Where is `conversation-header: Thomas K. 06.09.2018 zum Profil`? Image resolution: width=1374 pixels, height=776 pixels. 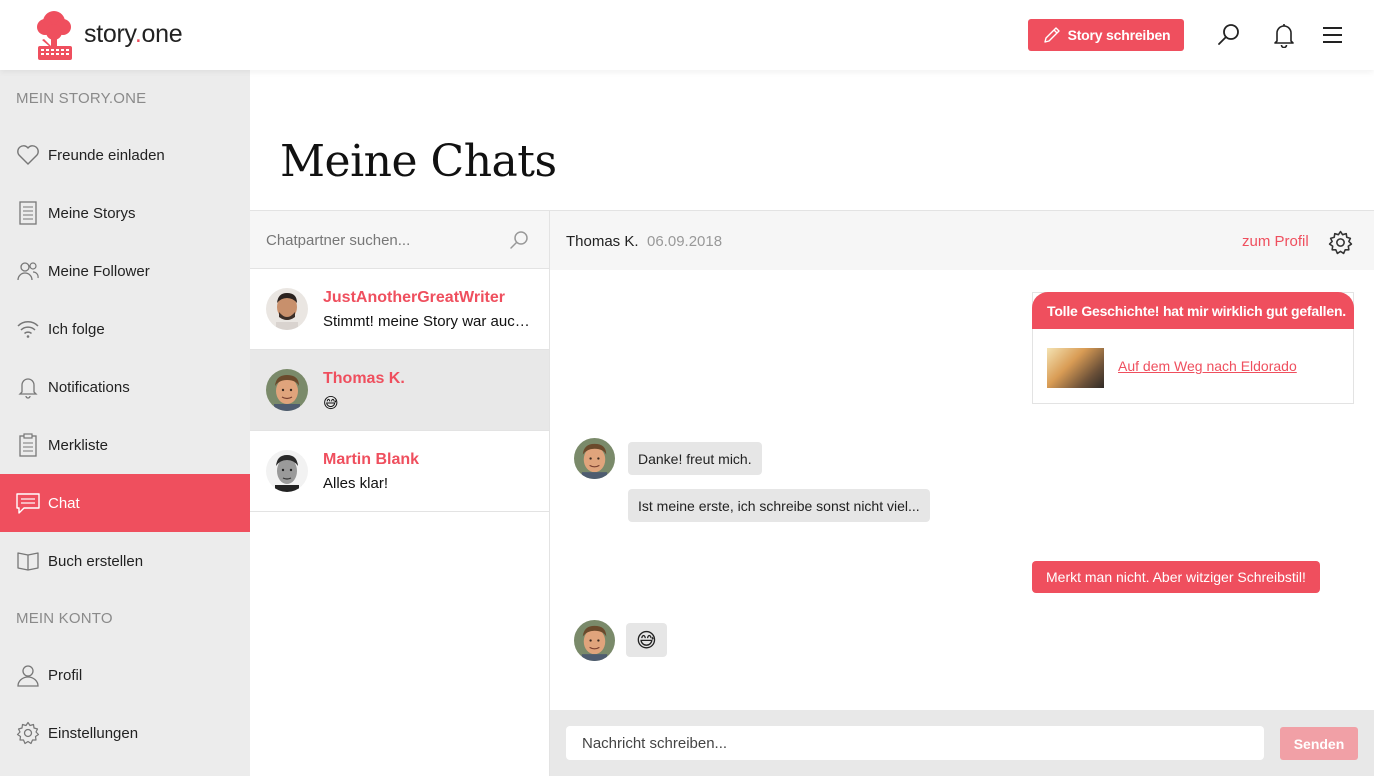 conversation-header: Thomas K. 06.09.2018 zum Profil is located at coordinates (962, 240).